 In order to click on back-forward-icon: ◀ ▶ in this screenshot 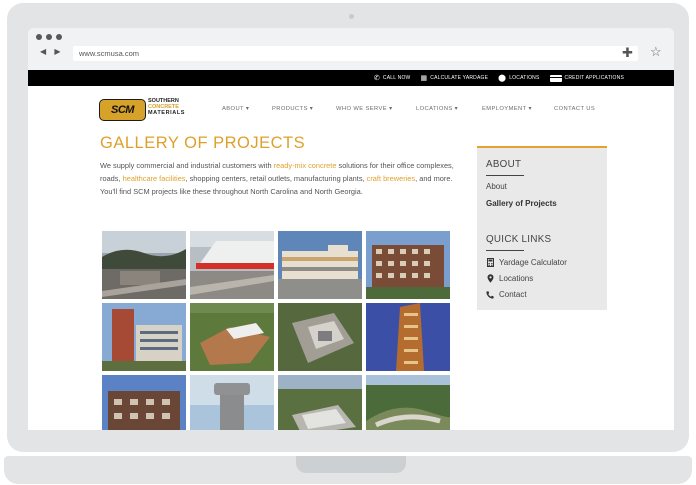, I will do `click(52, 51)`.